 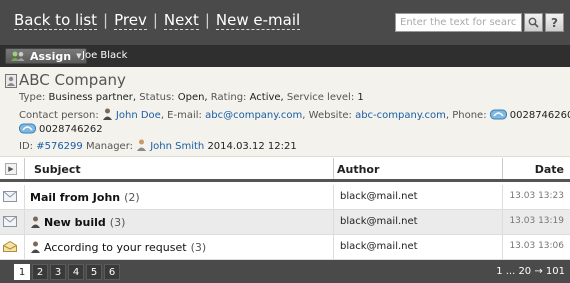 What do you see at coordinates (536, 246) in the screenshot?
I see `row-date: 13.03 13:06` at bounding box center [536, 246].